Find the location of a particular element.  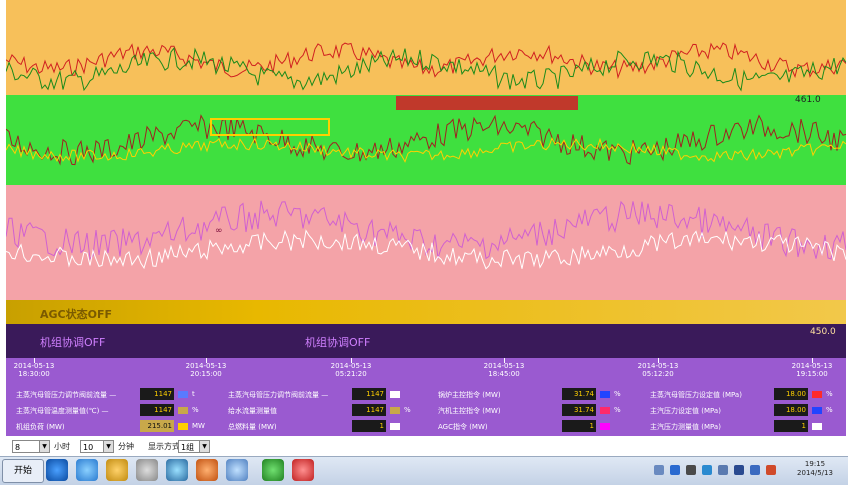

param-label: 汽机主控指令 (MW) is located at coordinates (469, 411).